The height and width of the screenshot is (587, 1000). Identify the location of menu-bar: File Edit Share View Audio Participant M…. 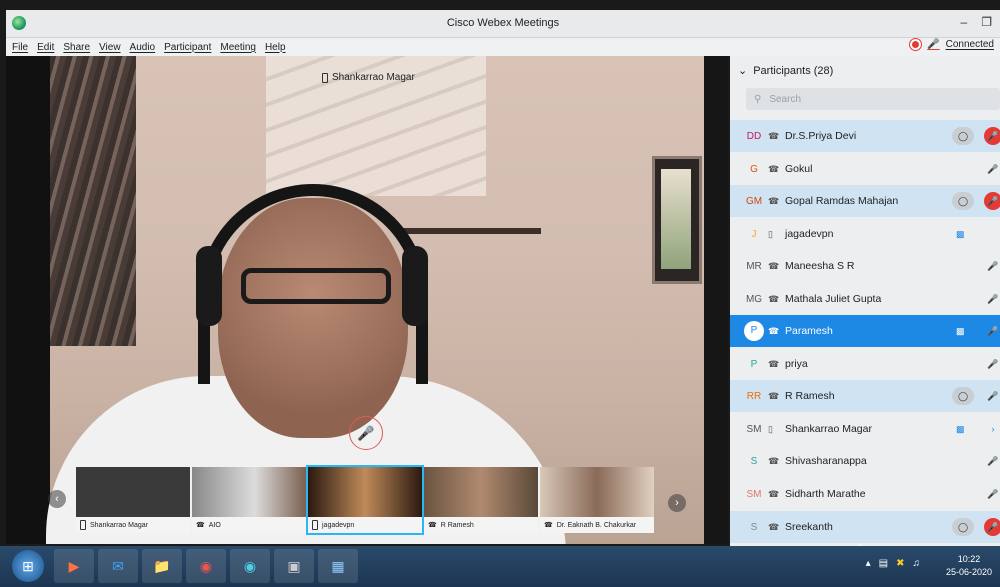
(503, 47).